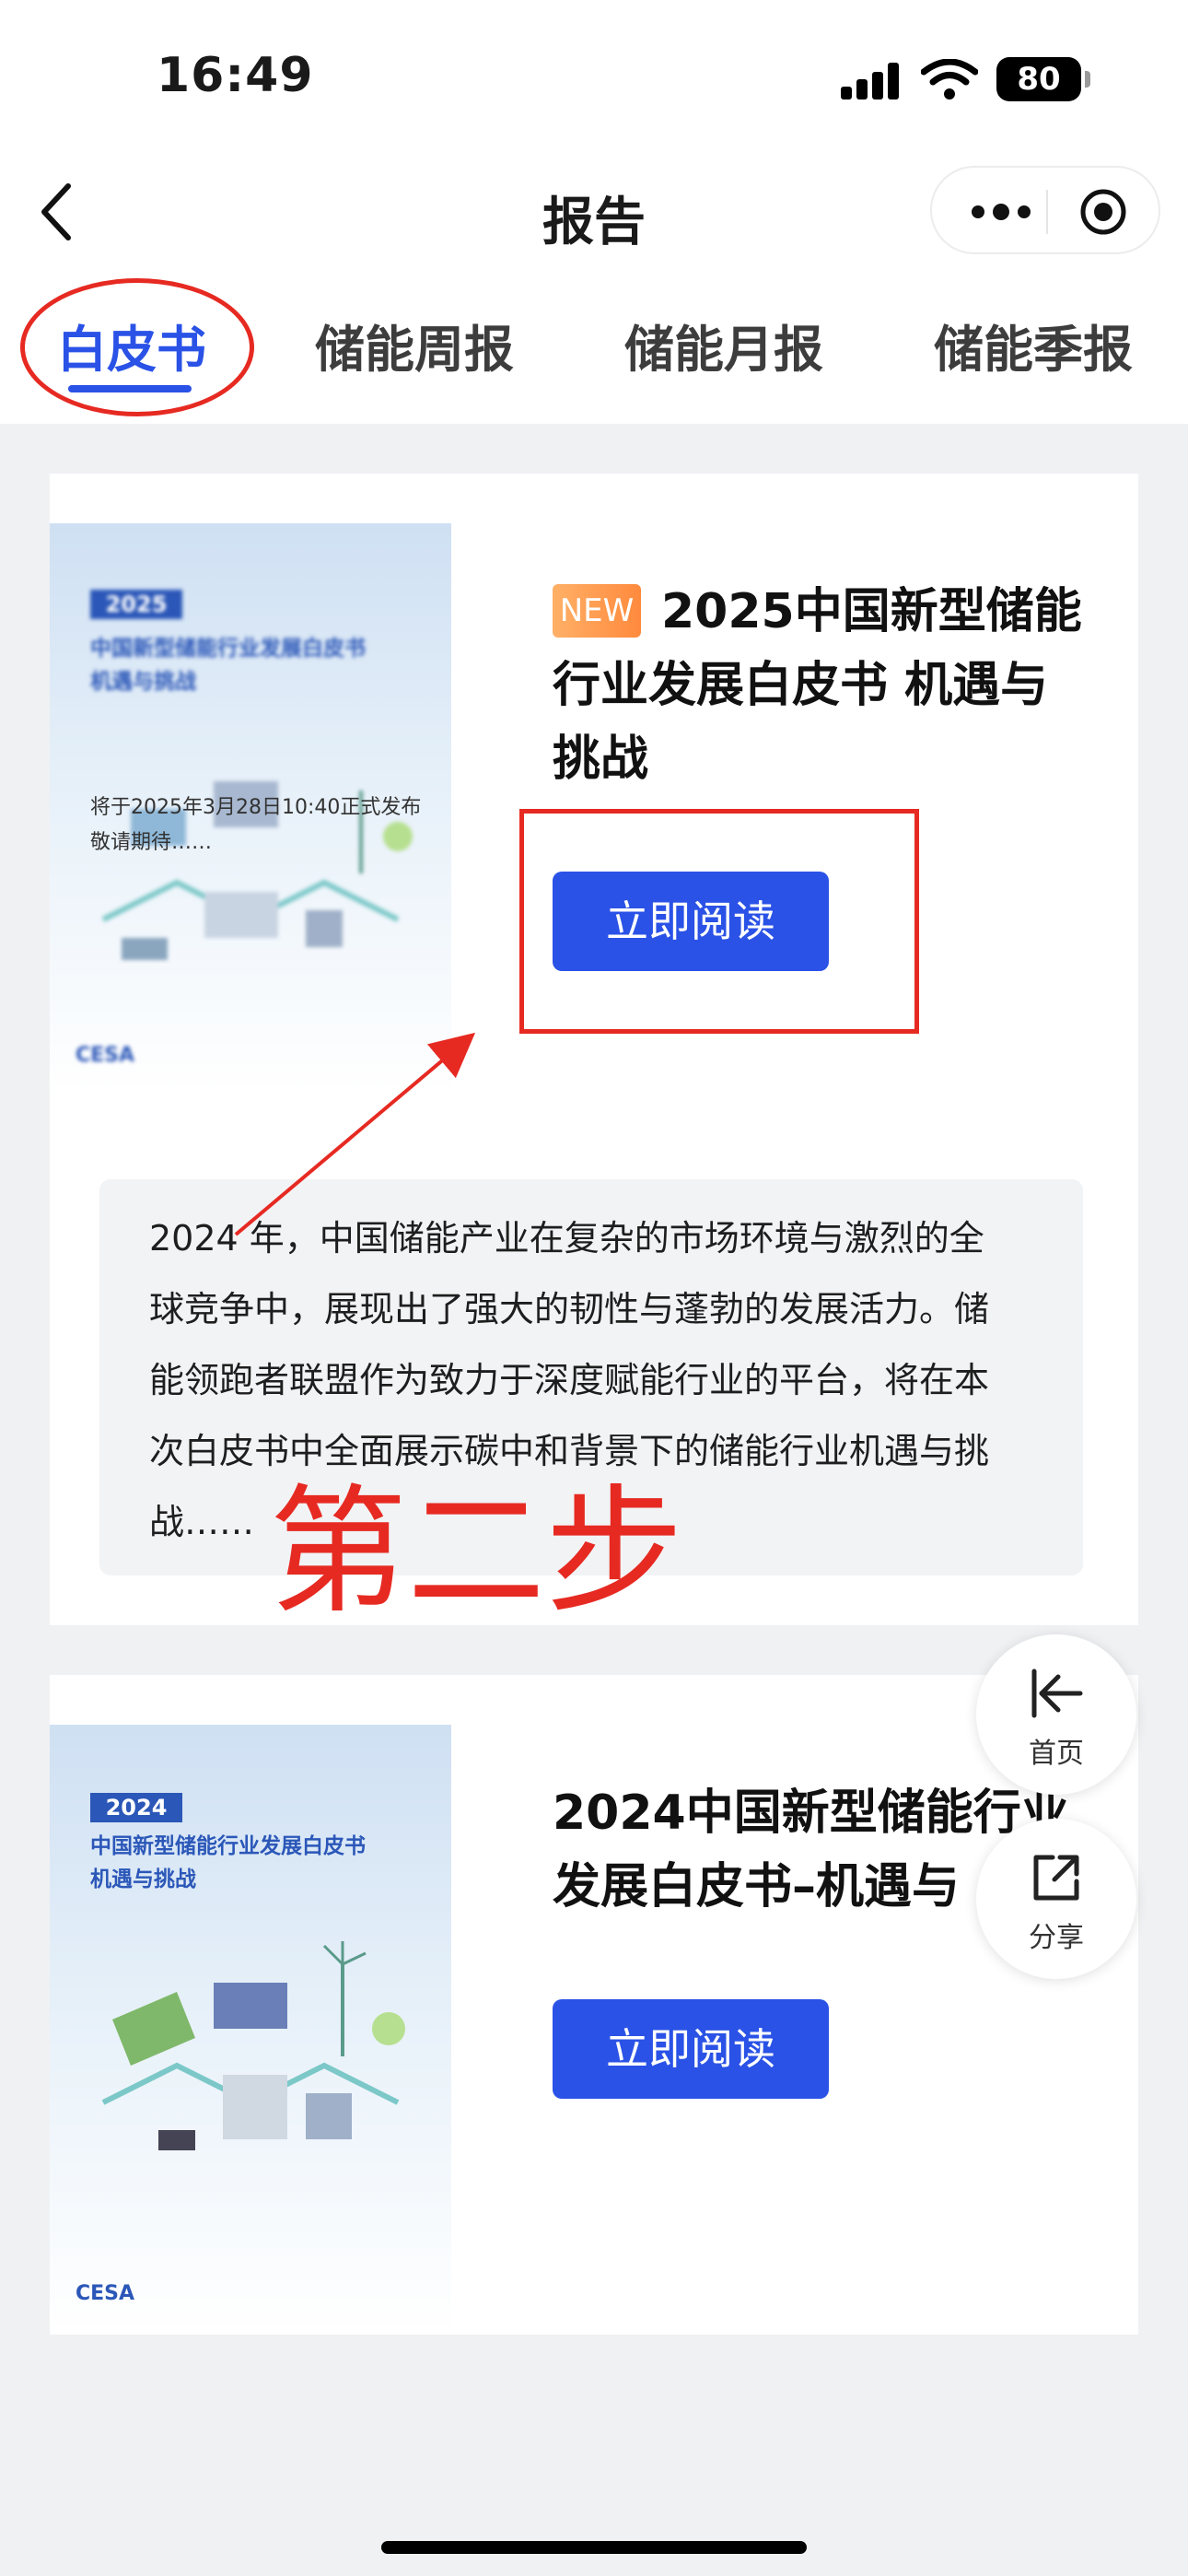 Image resolution: width=1188 pixels, height=2576 pixels. I want to click on annotation-step-label: 第二步, so click(476, 1552).